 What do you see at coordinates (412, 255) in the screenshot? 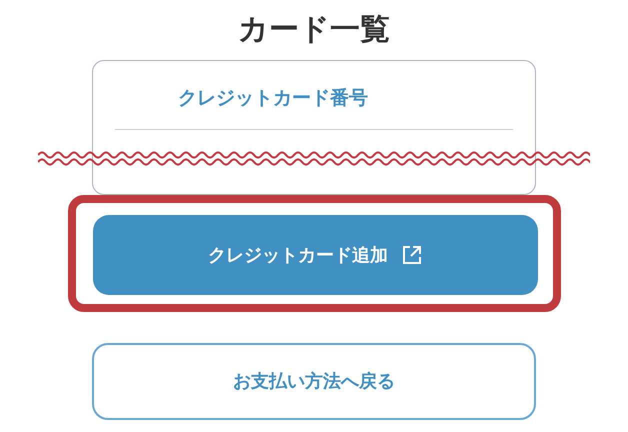
I see `external-link-icon` at bounding box center [412, 255].